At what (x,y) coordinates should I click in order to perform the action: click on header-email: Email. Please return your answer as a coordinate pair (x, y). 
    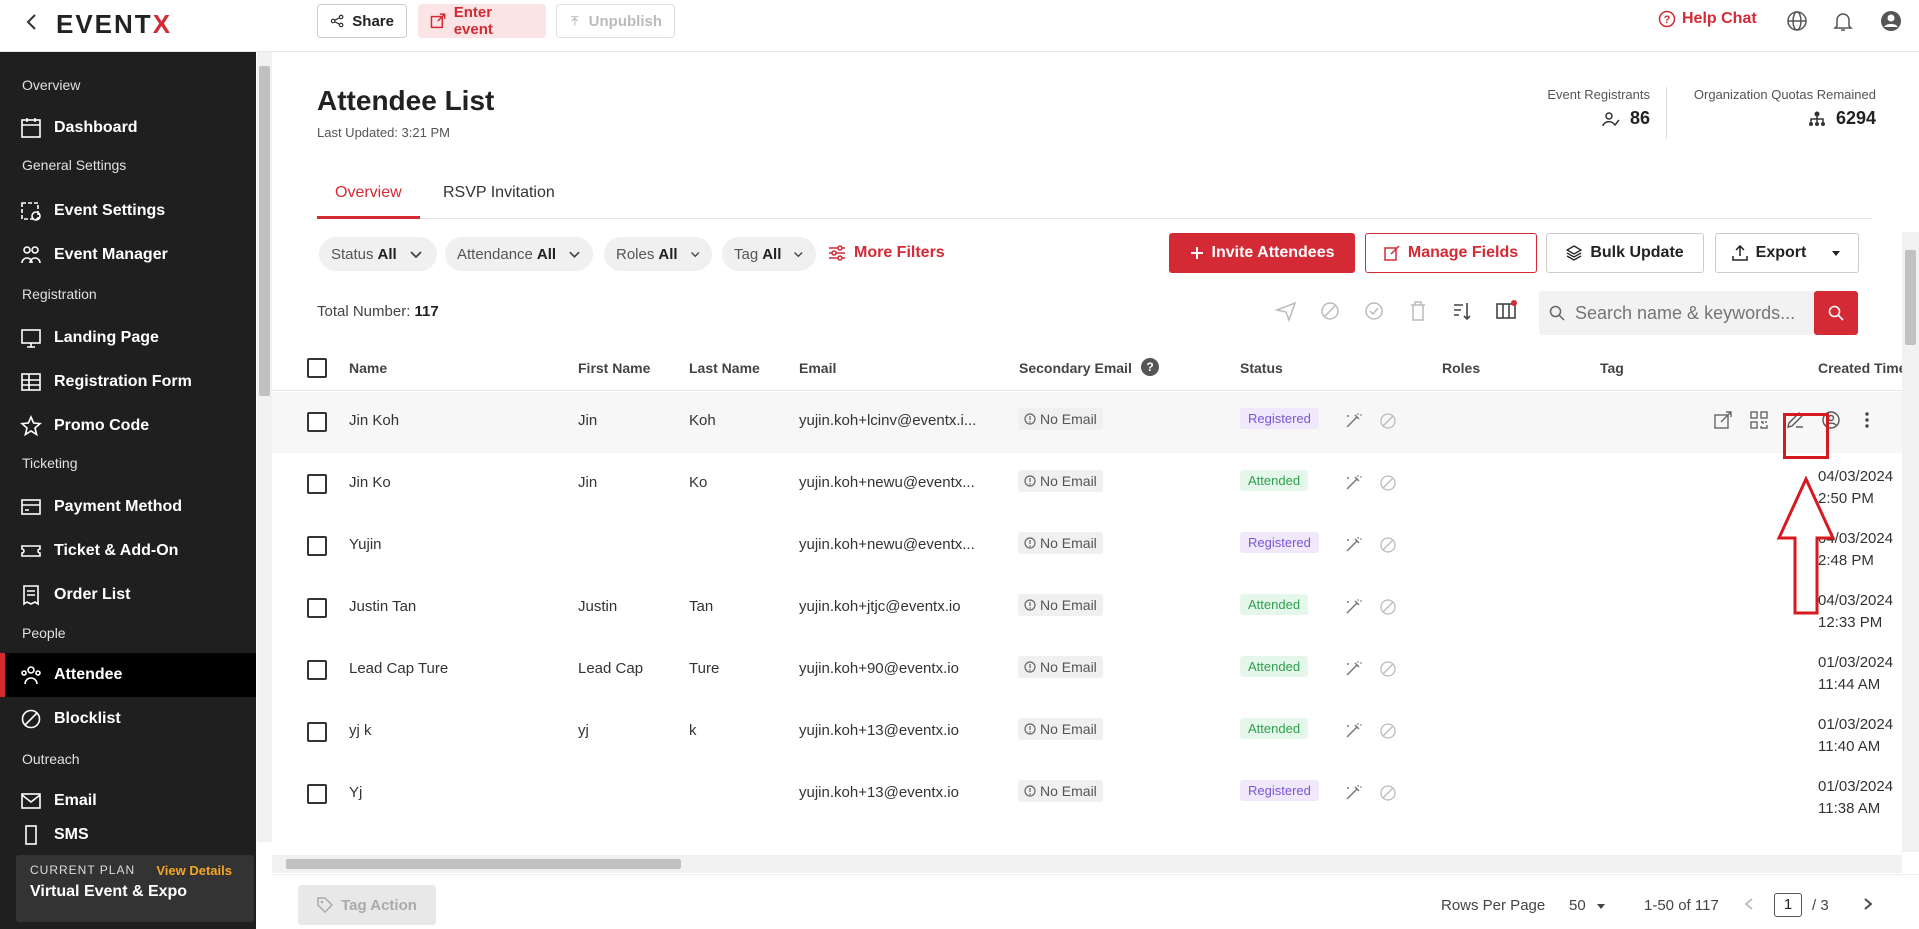
    Looking at the image, I should click on (817, 368).